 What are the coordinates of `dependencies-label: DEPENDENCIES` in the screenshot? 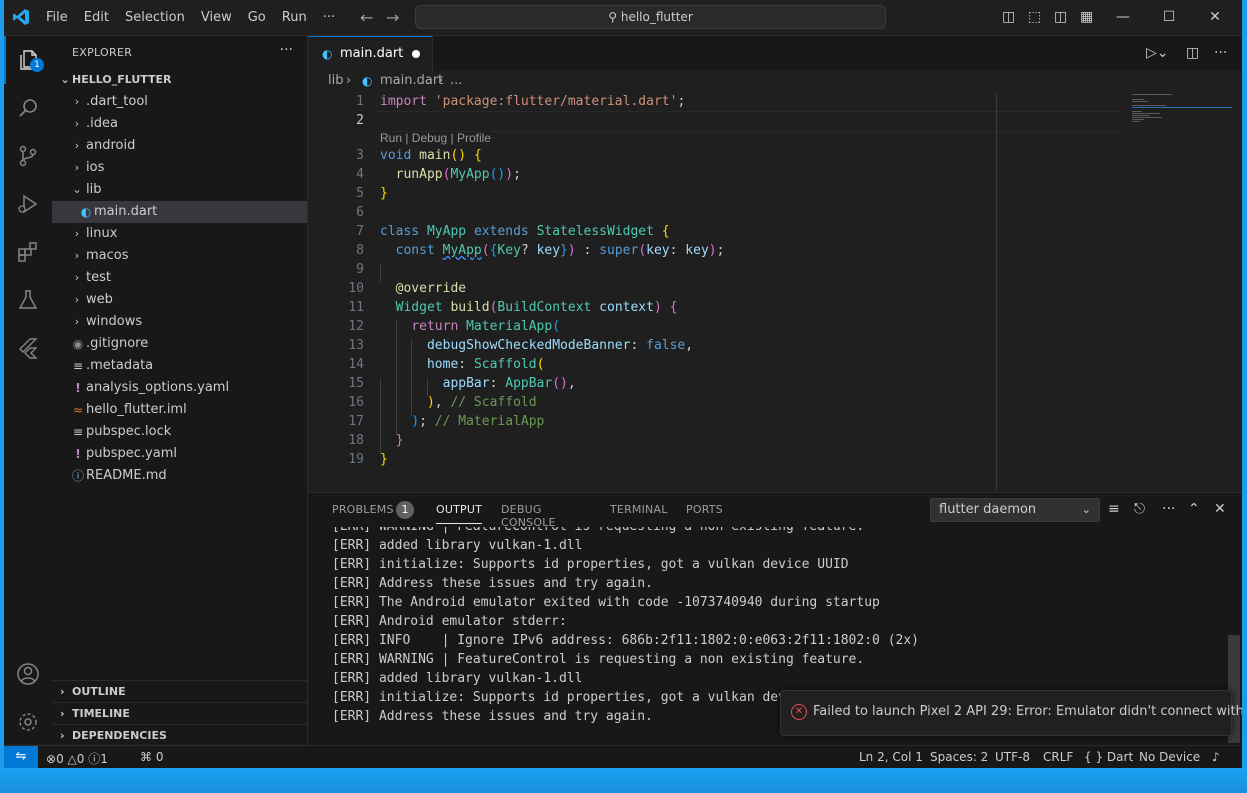 It's located at (119, 735).